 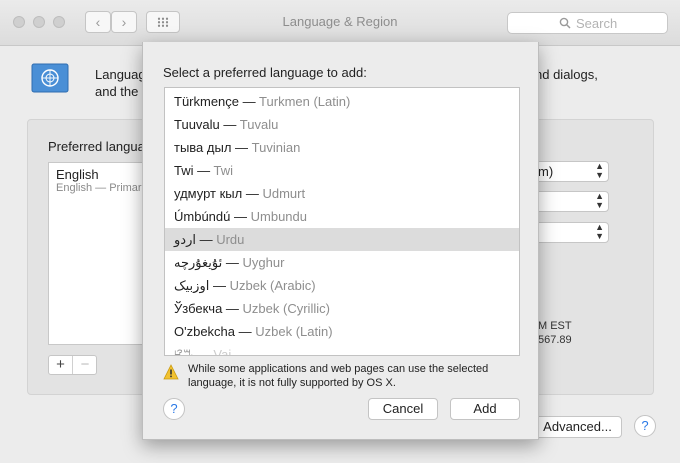 I want to click on sheet-help-button: ?, so click(x=174, y=409).